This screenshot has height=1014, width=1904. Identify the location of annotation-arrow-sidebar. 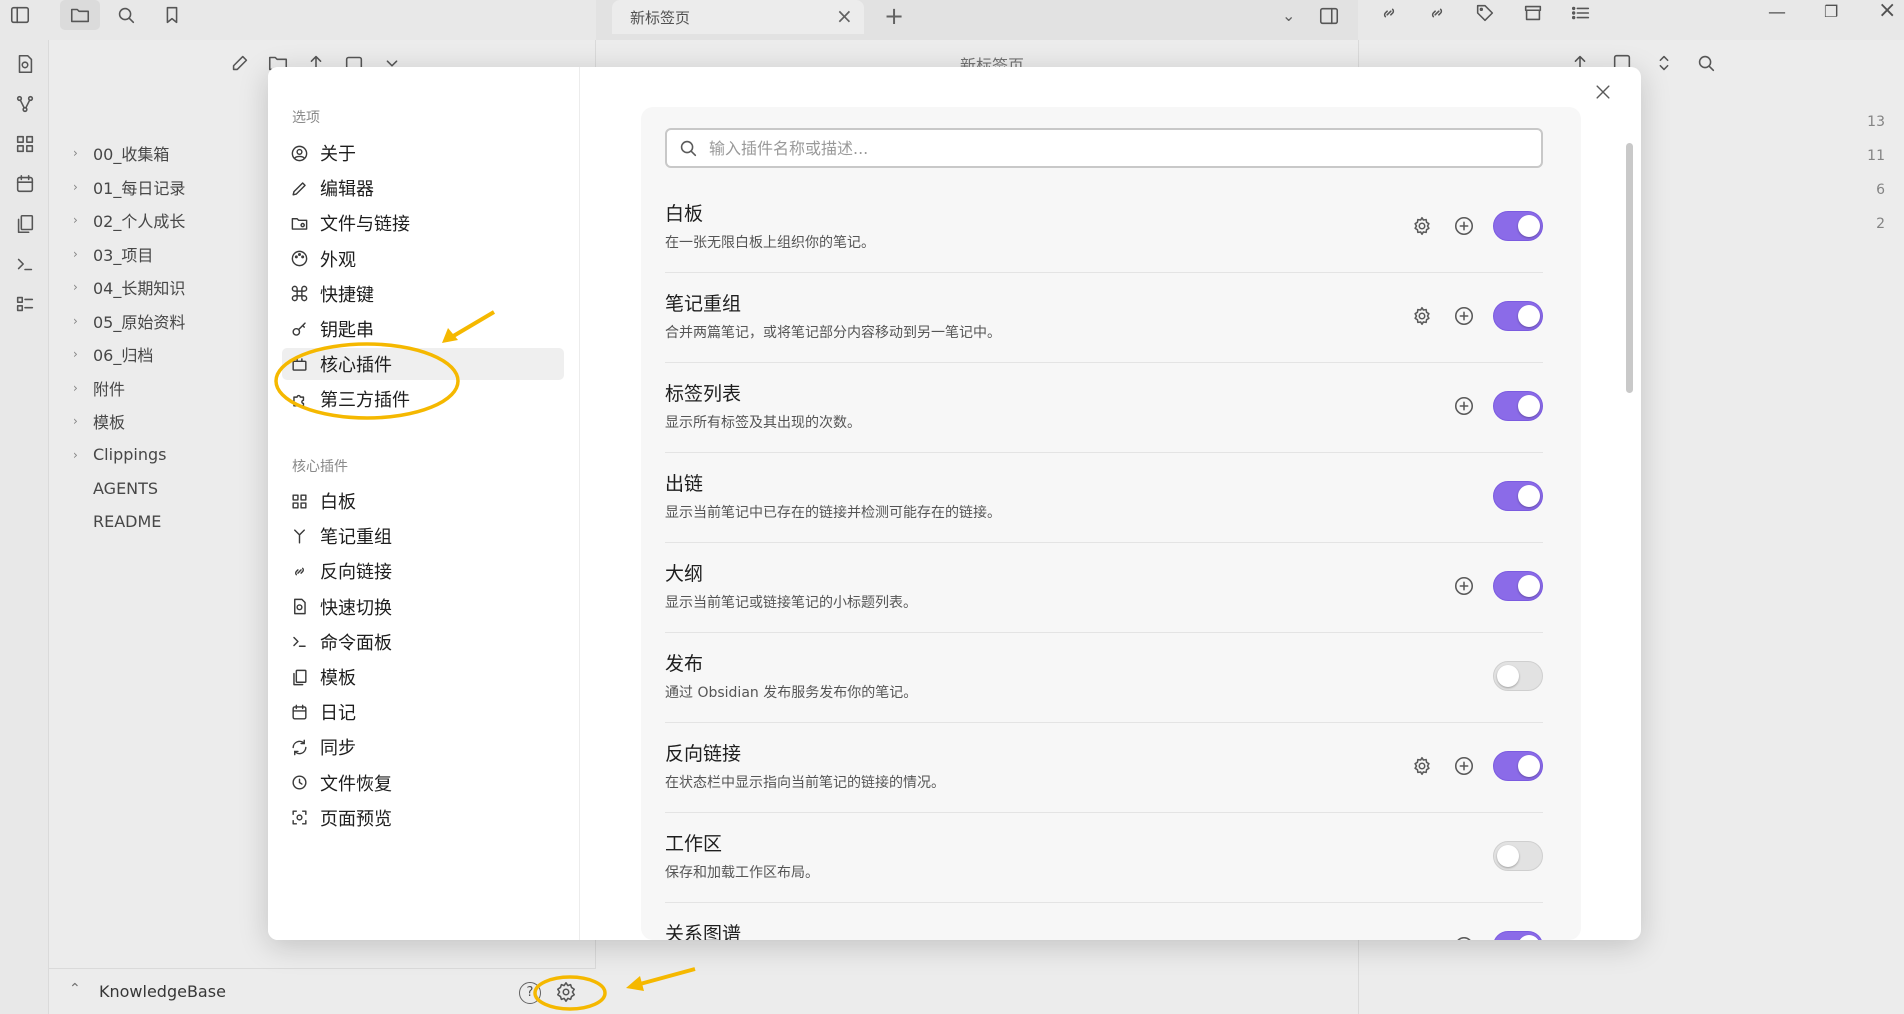
(472, 325).